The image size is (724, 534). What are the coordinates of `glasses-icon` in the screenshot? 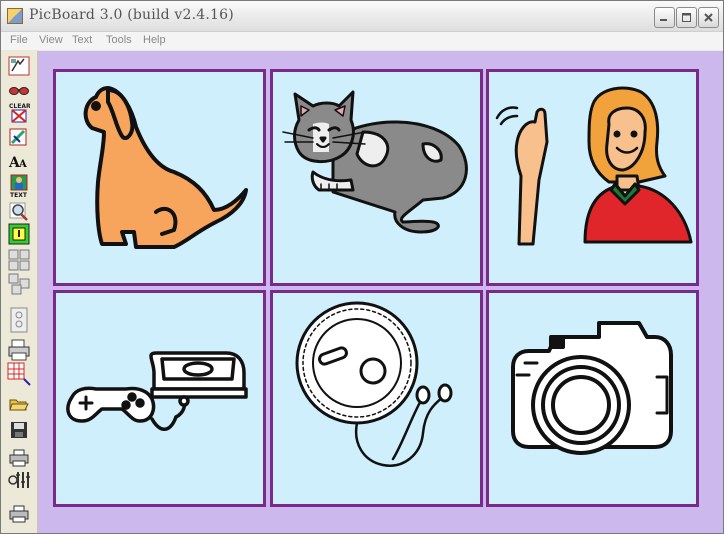 It's located at (19, 91).